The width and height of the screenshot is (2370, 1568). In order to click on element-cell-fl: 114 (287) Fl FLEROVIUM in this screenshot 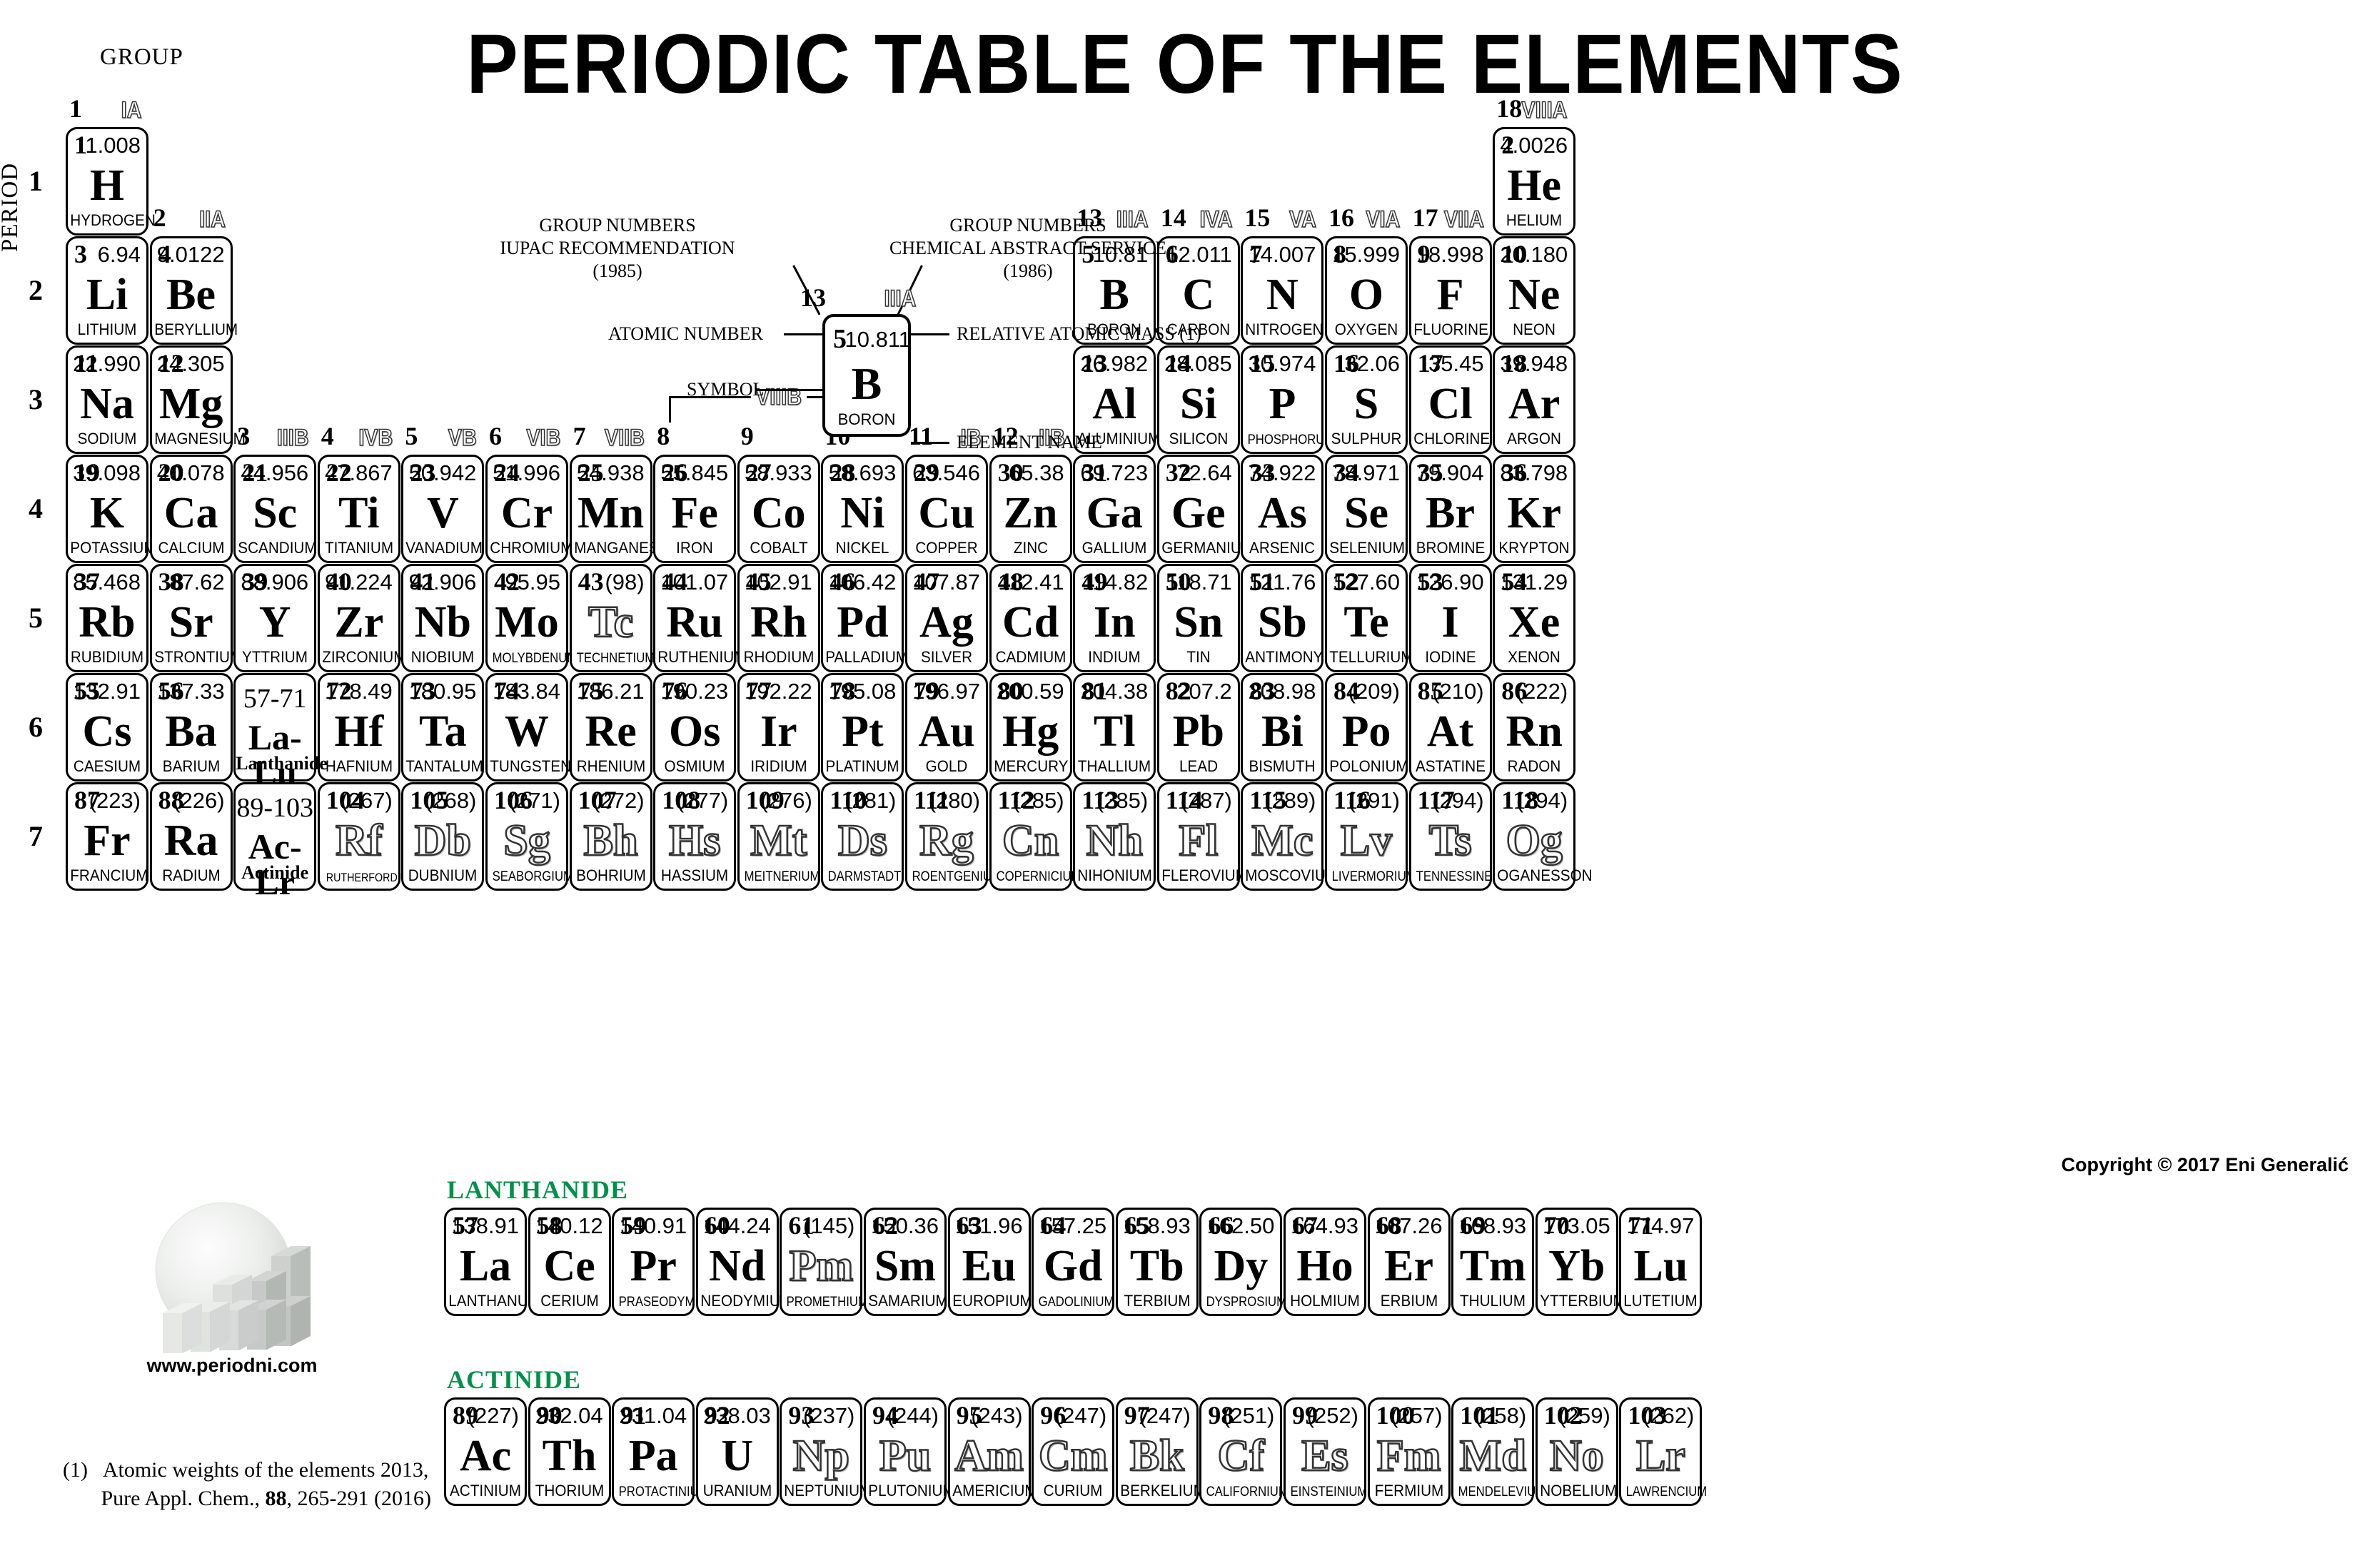, I will do `click(1202, 836)`.